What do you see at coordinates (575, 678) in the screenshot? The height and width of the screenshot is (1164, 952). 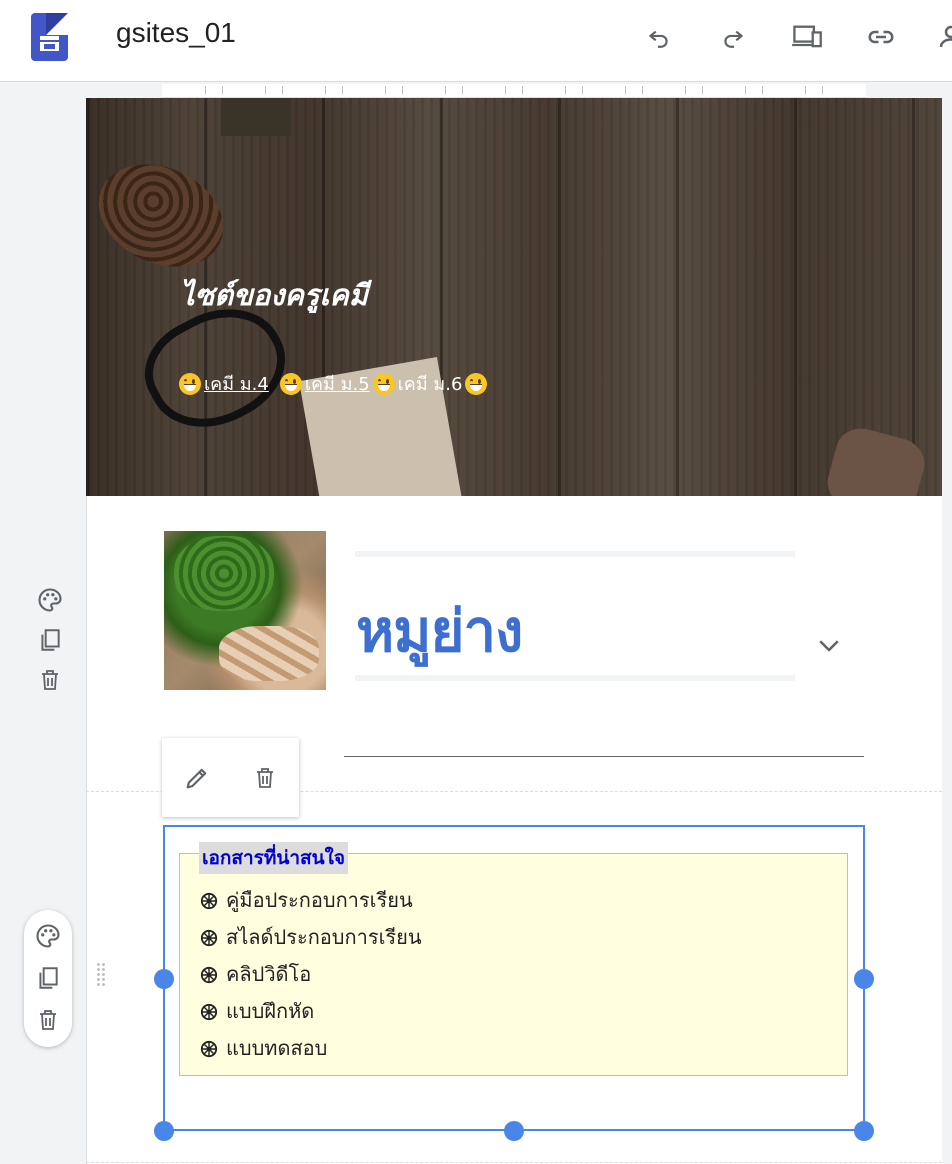 I see `divider-bottom` at bounding box center [575, 678].